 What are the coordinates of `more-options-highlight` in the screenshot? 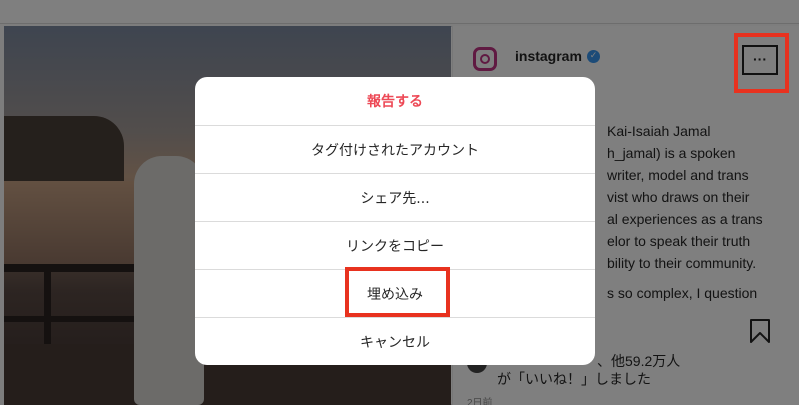 It's located at (761, 63).